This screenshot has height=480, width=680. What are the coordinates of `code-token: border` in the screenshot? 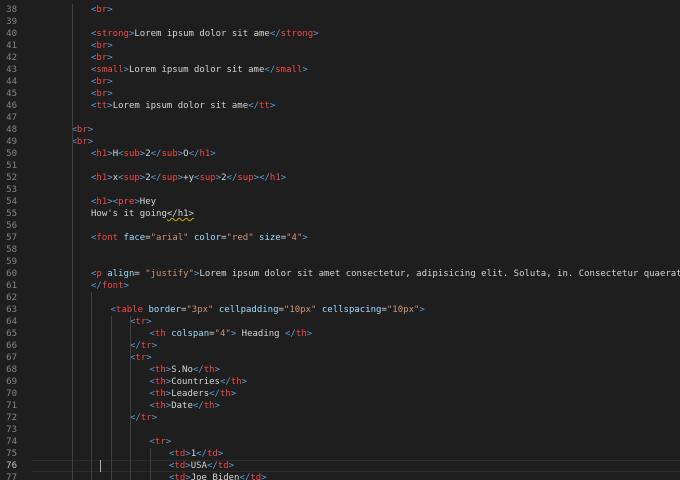 It's located at (164, 310).